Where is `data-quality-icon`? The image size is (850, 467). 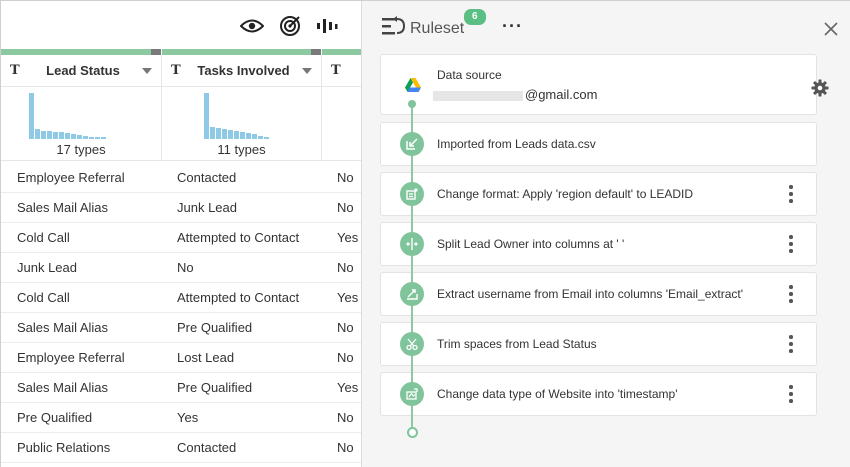 data-quality-icon is located at coordinates (327, 26).